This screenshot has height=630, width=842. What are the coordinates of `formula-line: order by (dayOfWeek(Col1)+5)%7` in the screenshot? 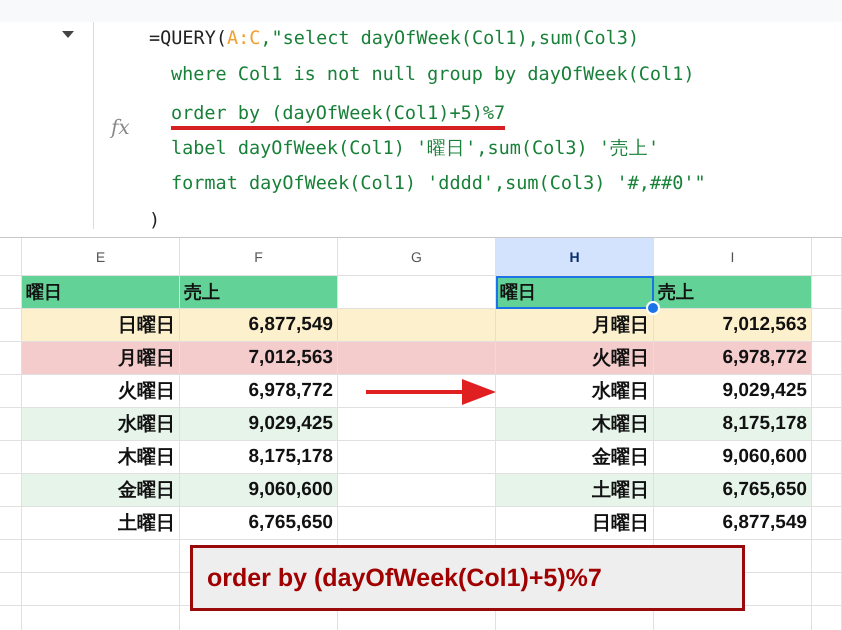 It's located at (338, 116).